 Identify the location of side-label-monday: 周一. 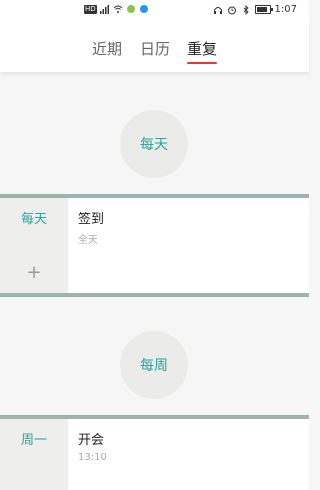
(33, 440).